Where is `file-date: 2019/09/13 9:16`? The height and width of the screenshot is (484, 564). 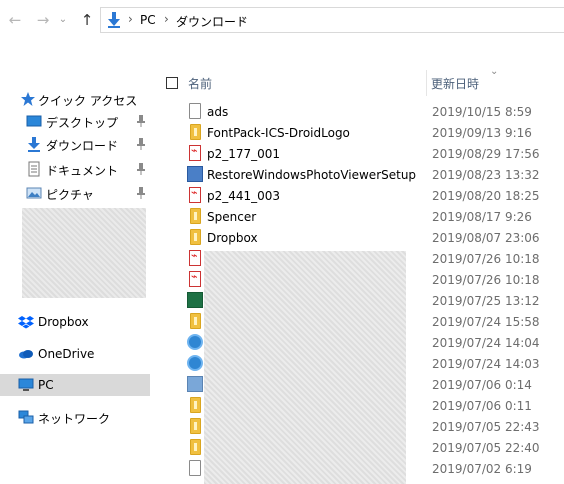 file-date: 2019/09/13 9:16 is located at coordinates (482, 133).